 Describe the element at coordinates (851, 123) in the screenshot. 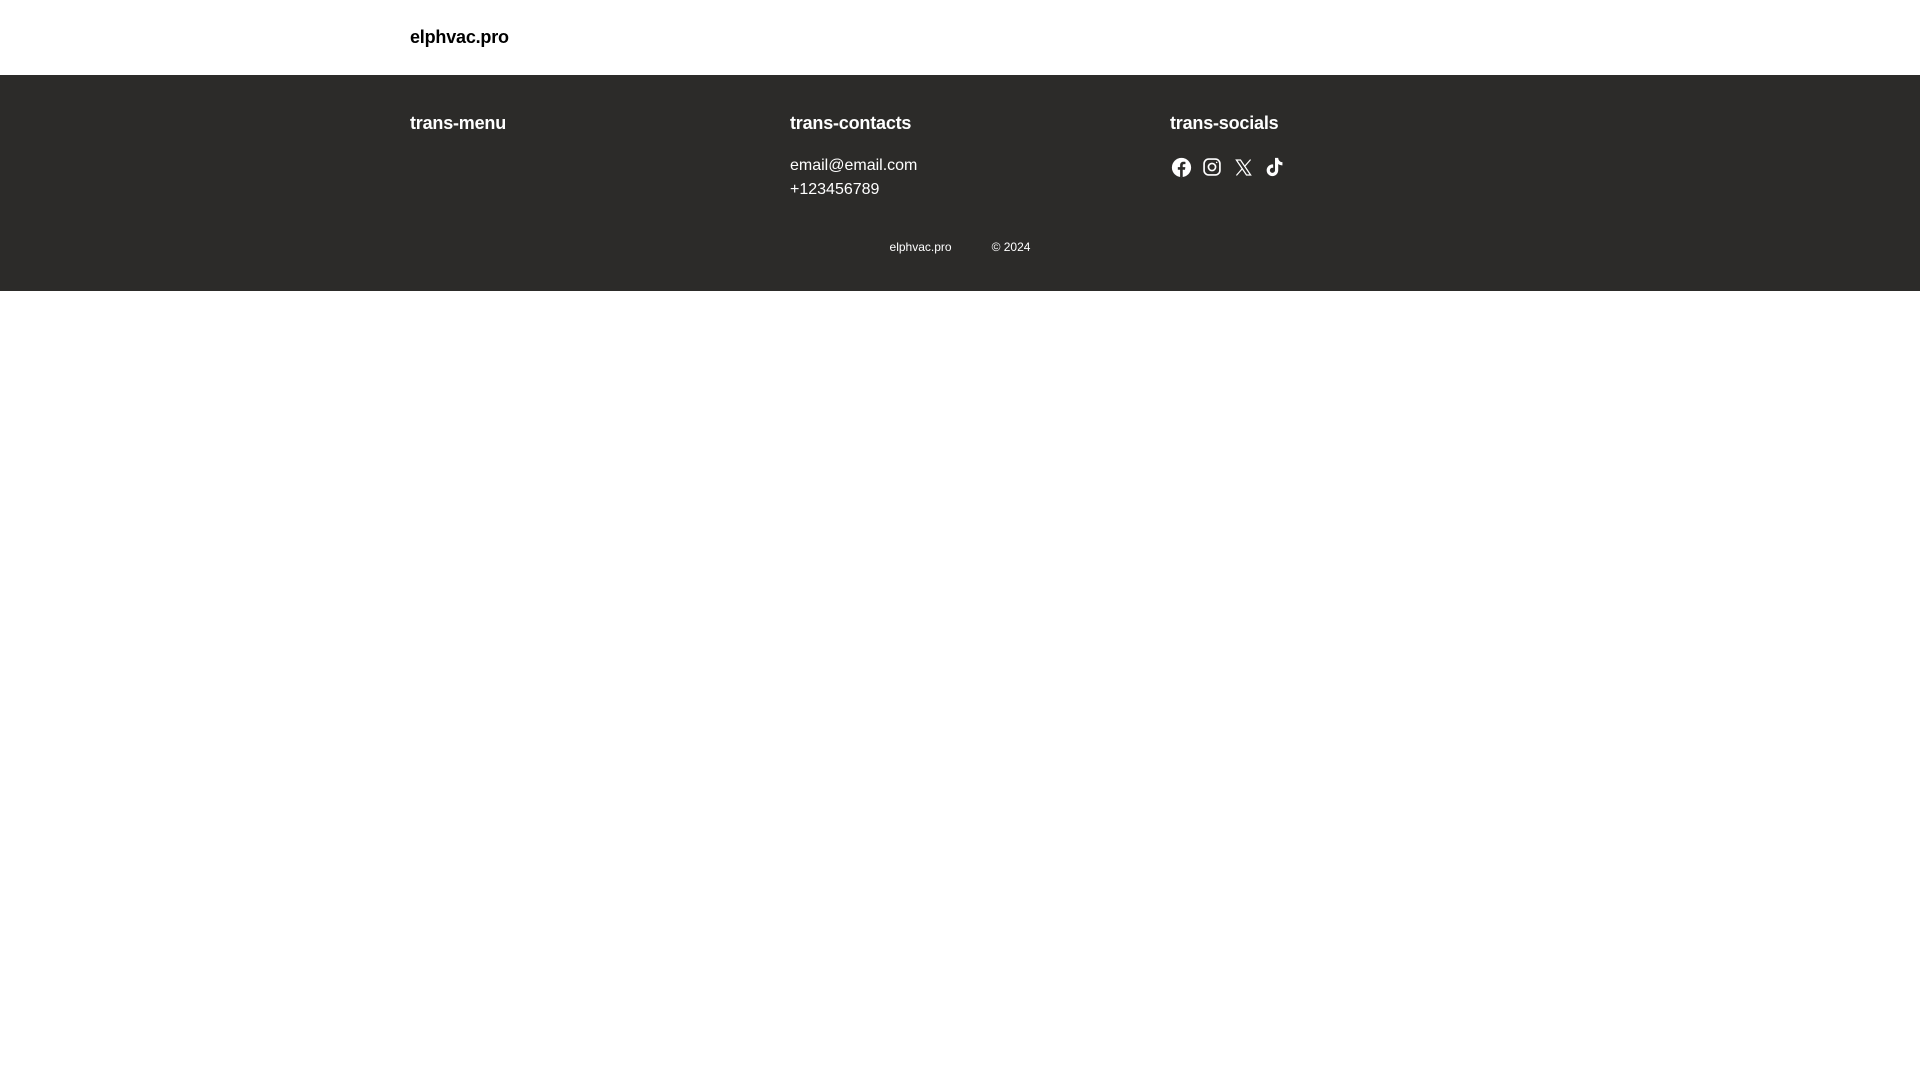

I see `footer-contacts-title: trans-contacts` at that location.